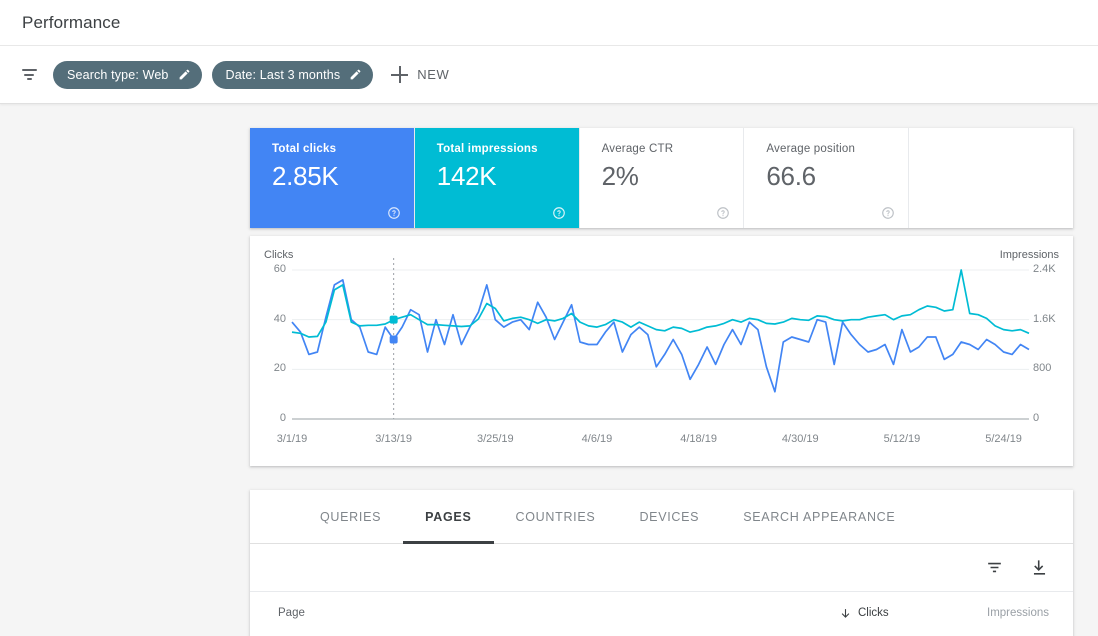  I want to click on metric-card-total-clicks: Total clicks 2.85K, so click(332, 178).